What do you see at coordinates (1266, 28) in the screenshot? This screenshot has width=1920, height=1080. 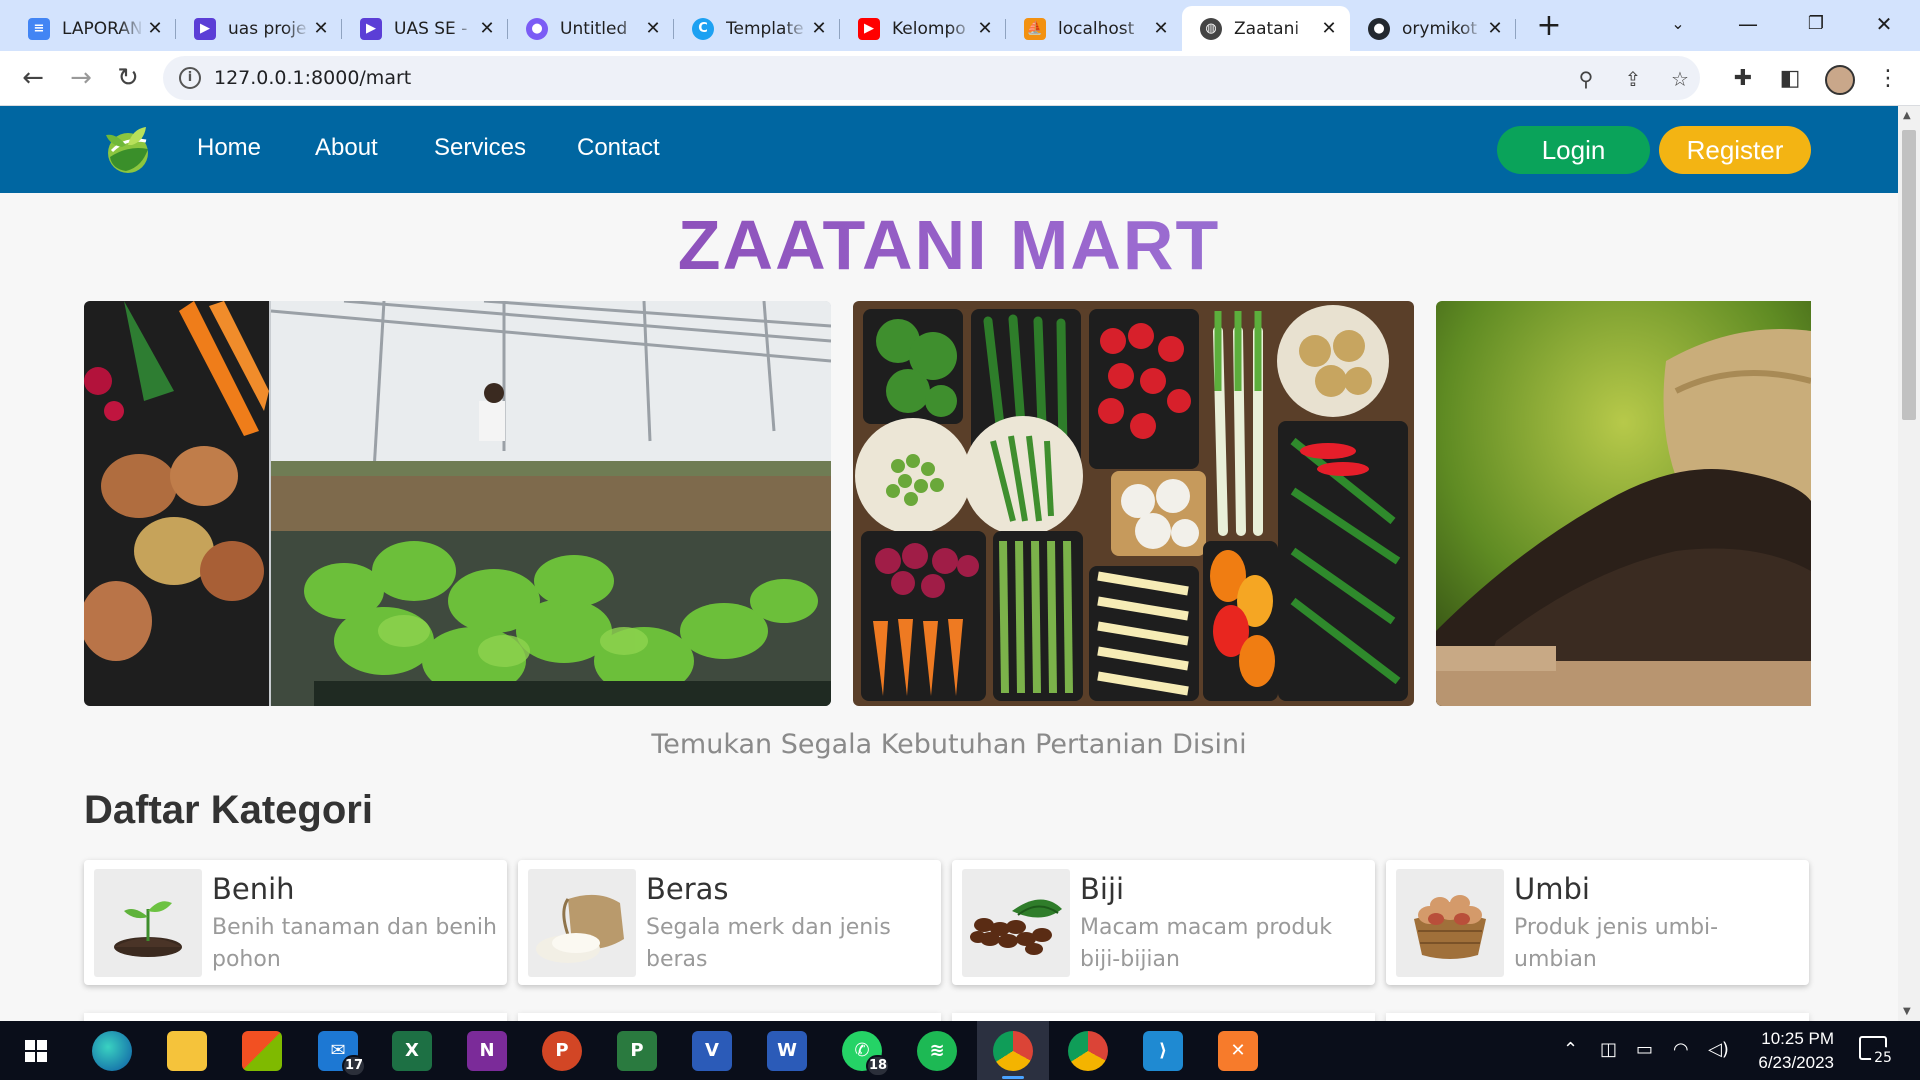 I see `browser-tab-active: ◍ Zaatani ✕` at bounding box center [1266, 28].